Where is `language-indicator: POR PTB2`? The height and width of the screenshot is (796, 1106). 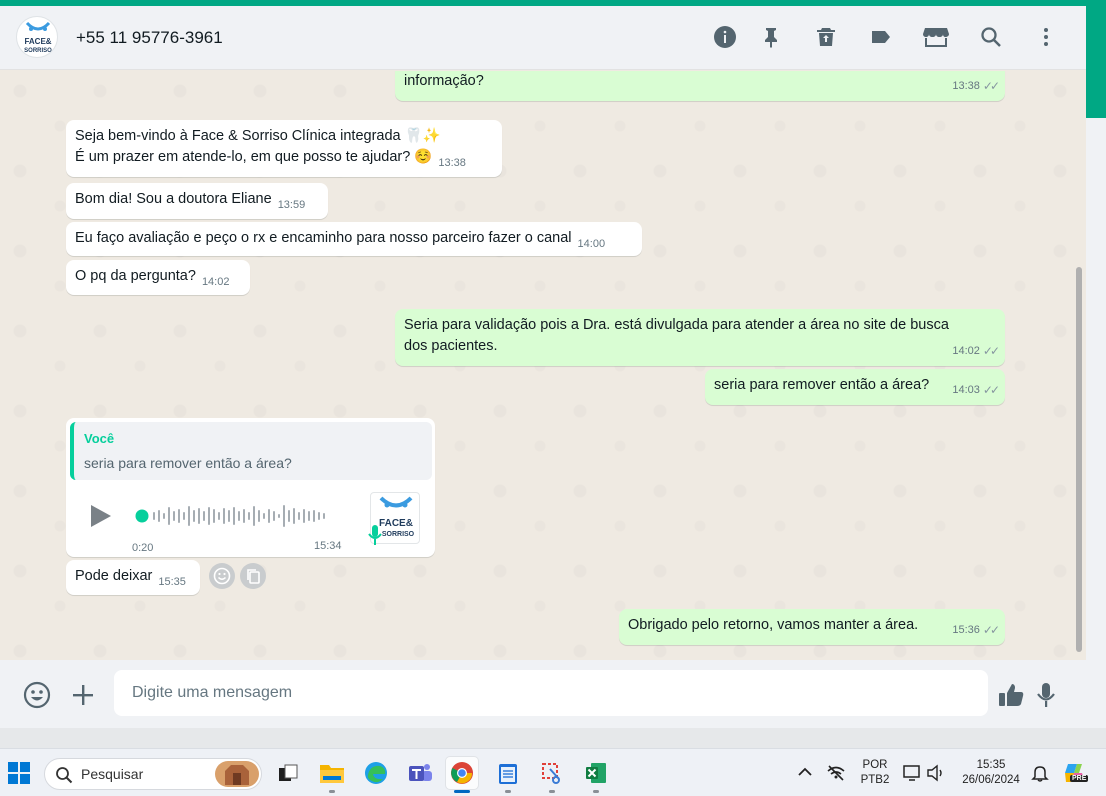 language-indicator: POR PTB2 is located at coordinates (875, 773).